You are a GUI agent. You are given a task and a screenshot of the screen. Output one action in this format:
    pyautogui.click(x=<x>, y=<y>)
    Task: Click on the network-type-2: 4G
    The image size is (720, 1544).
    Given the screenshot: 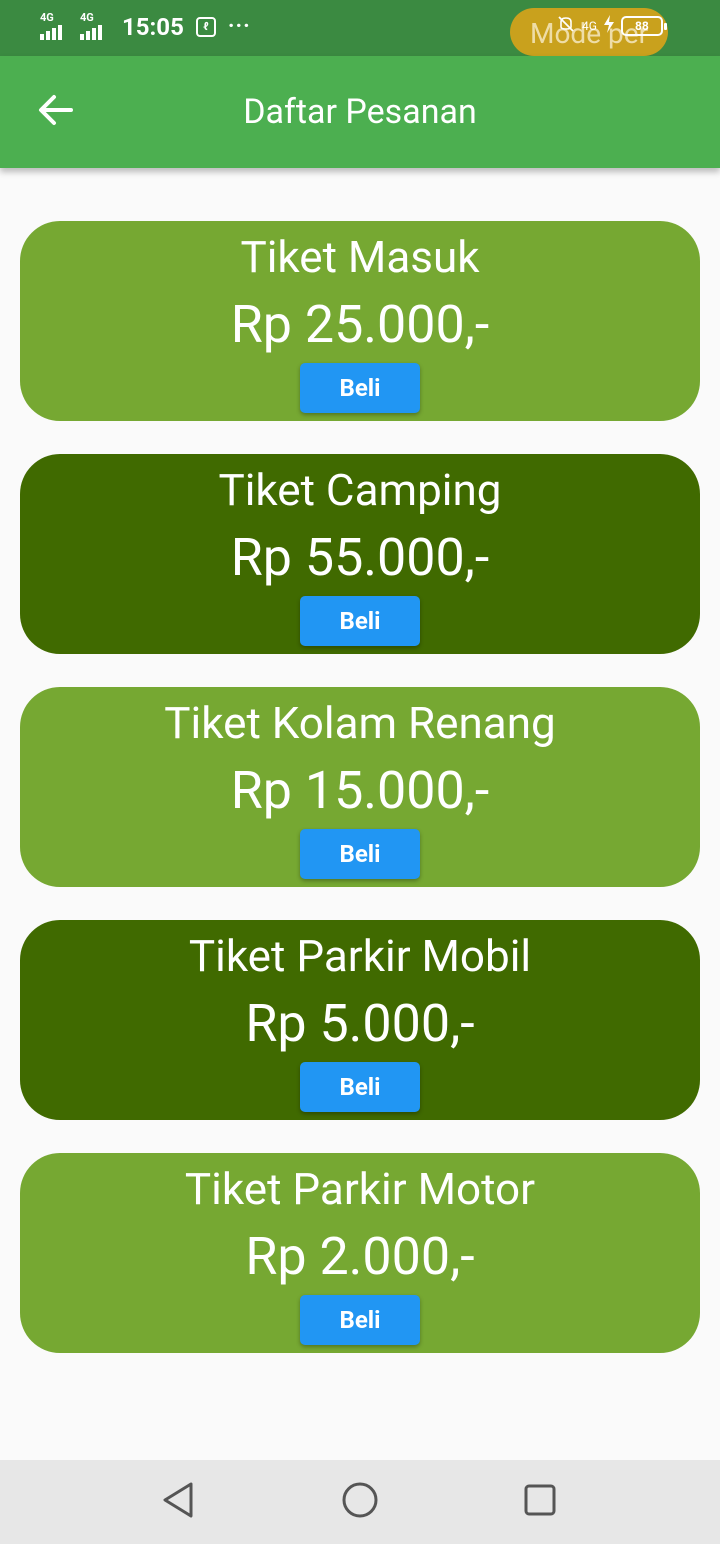 What is the action you would take?
    pyautogui.click(x=87, y=17)
    